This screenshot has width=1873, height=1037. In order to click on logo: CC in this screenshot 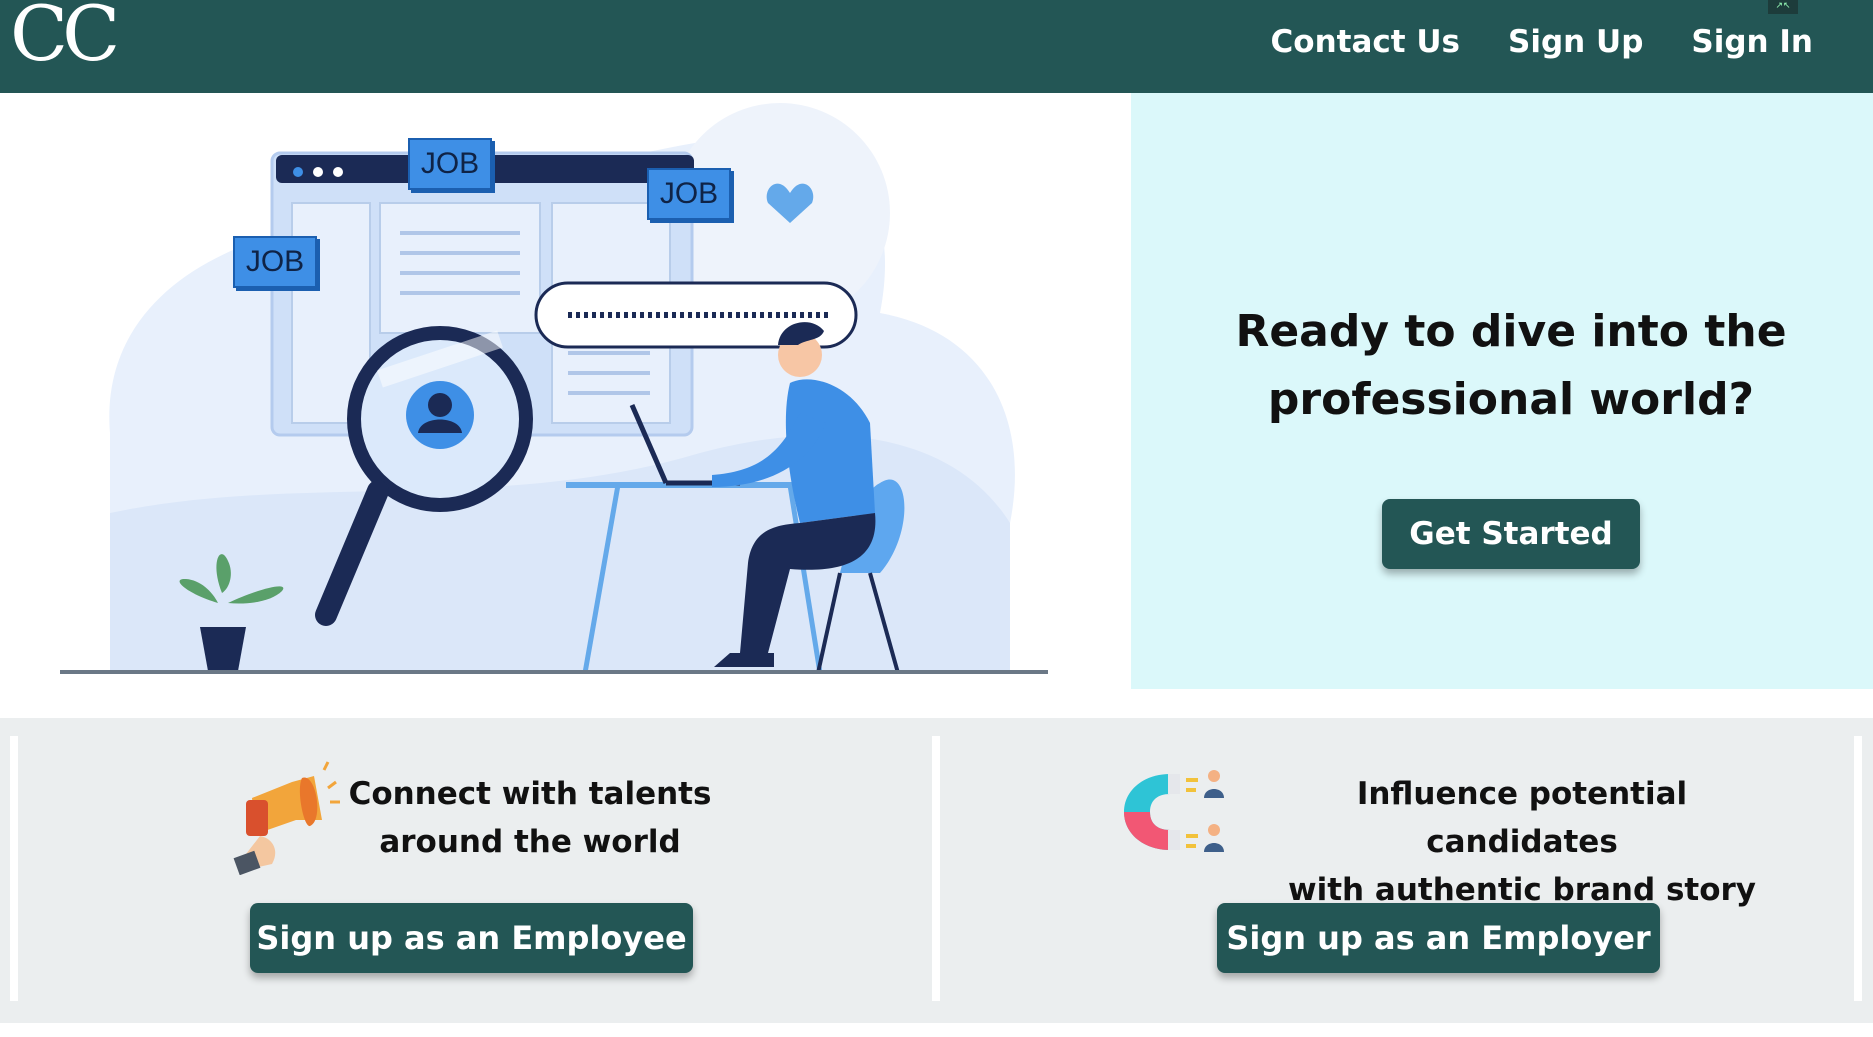, I will do `click(65, 36)`.